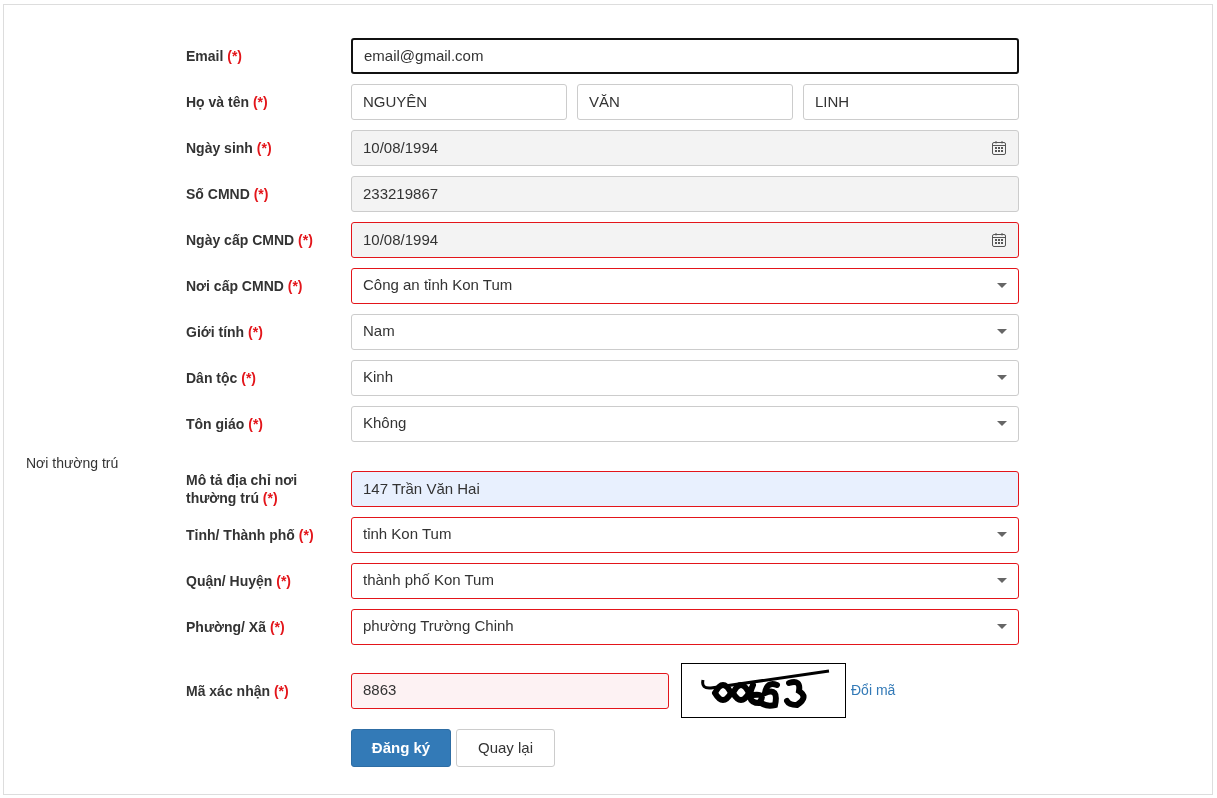  Describe the element at coordinates (911, 102) in the screenshot. I see `text-input: LINH` at that location.